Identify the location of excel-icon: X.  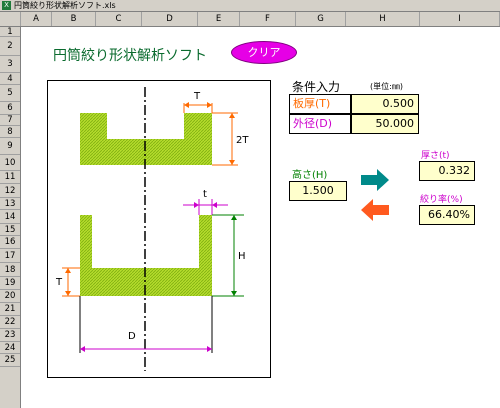
(6, 5).